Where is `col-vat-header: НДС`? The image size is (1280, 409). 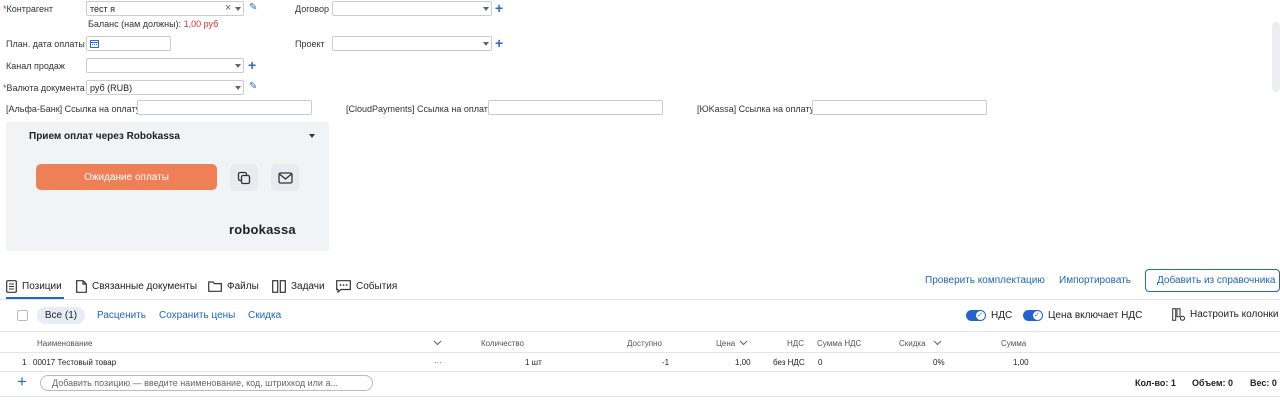 col-vat-header: НДС is located at coordinates (795, 343).